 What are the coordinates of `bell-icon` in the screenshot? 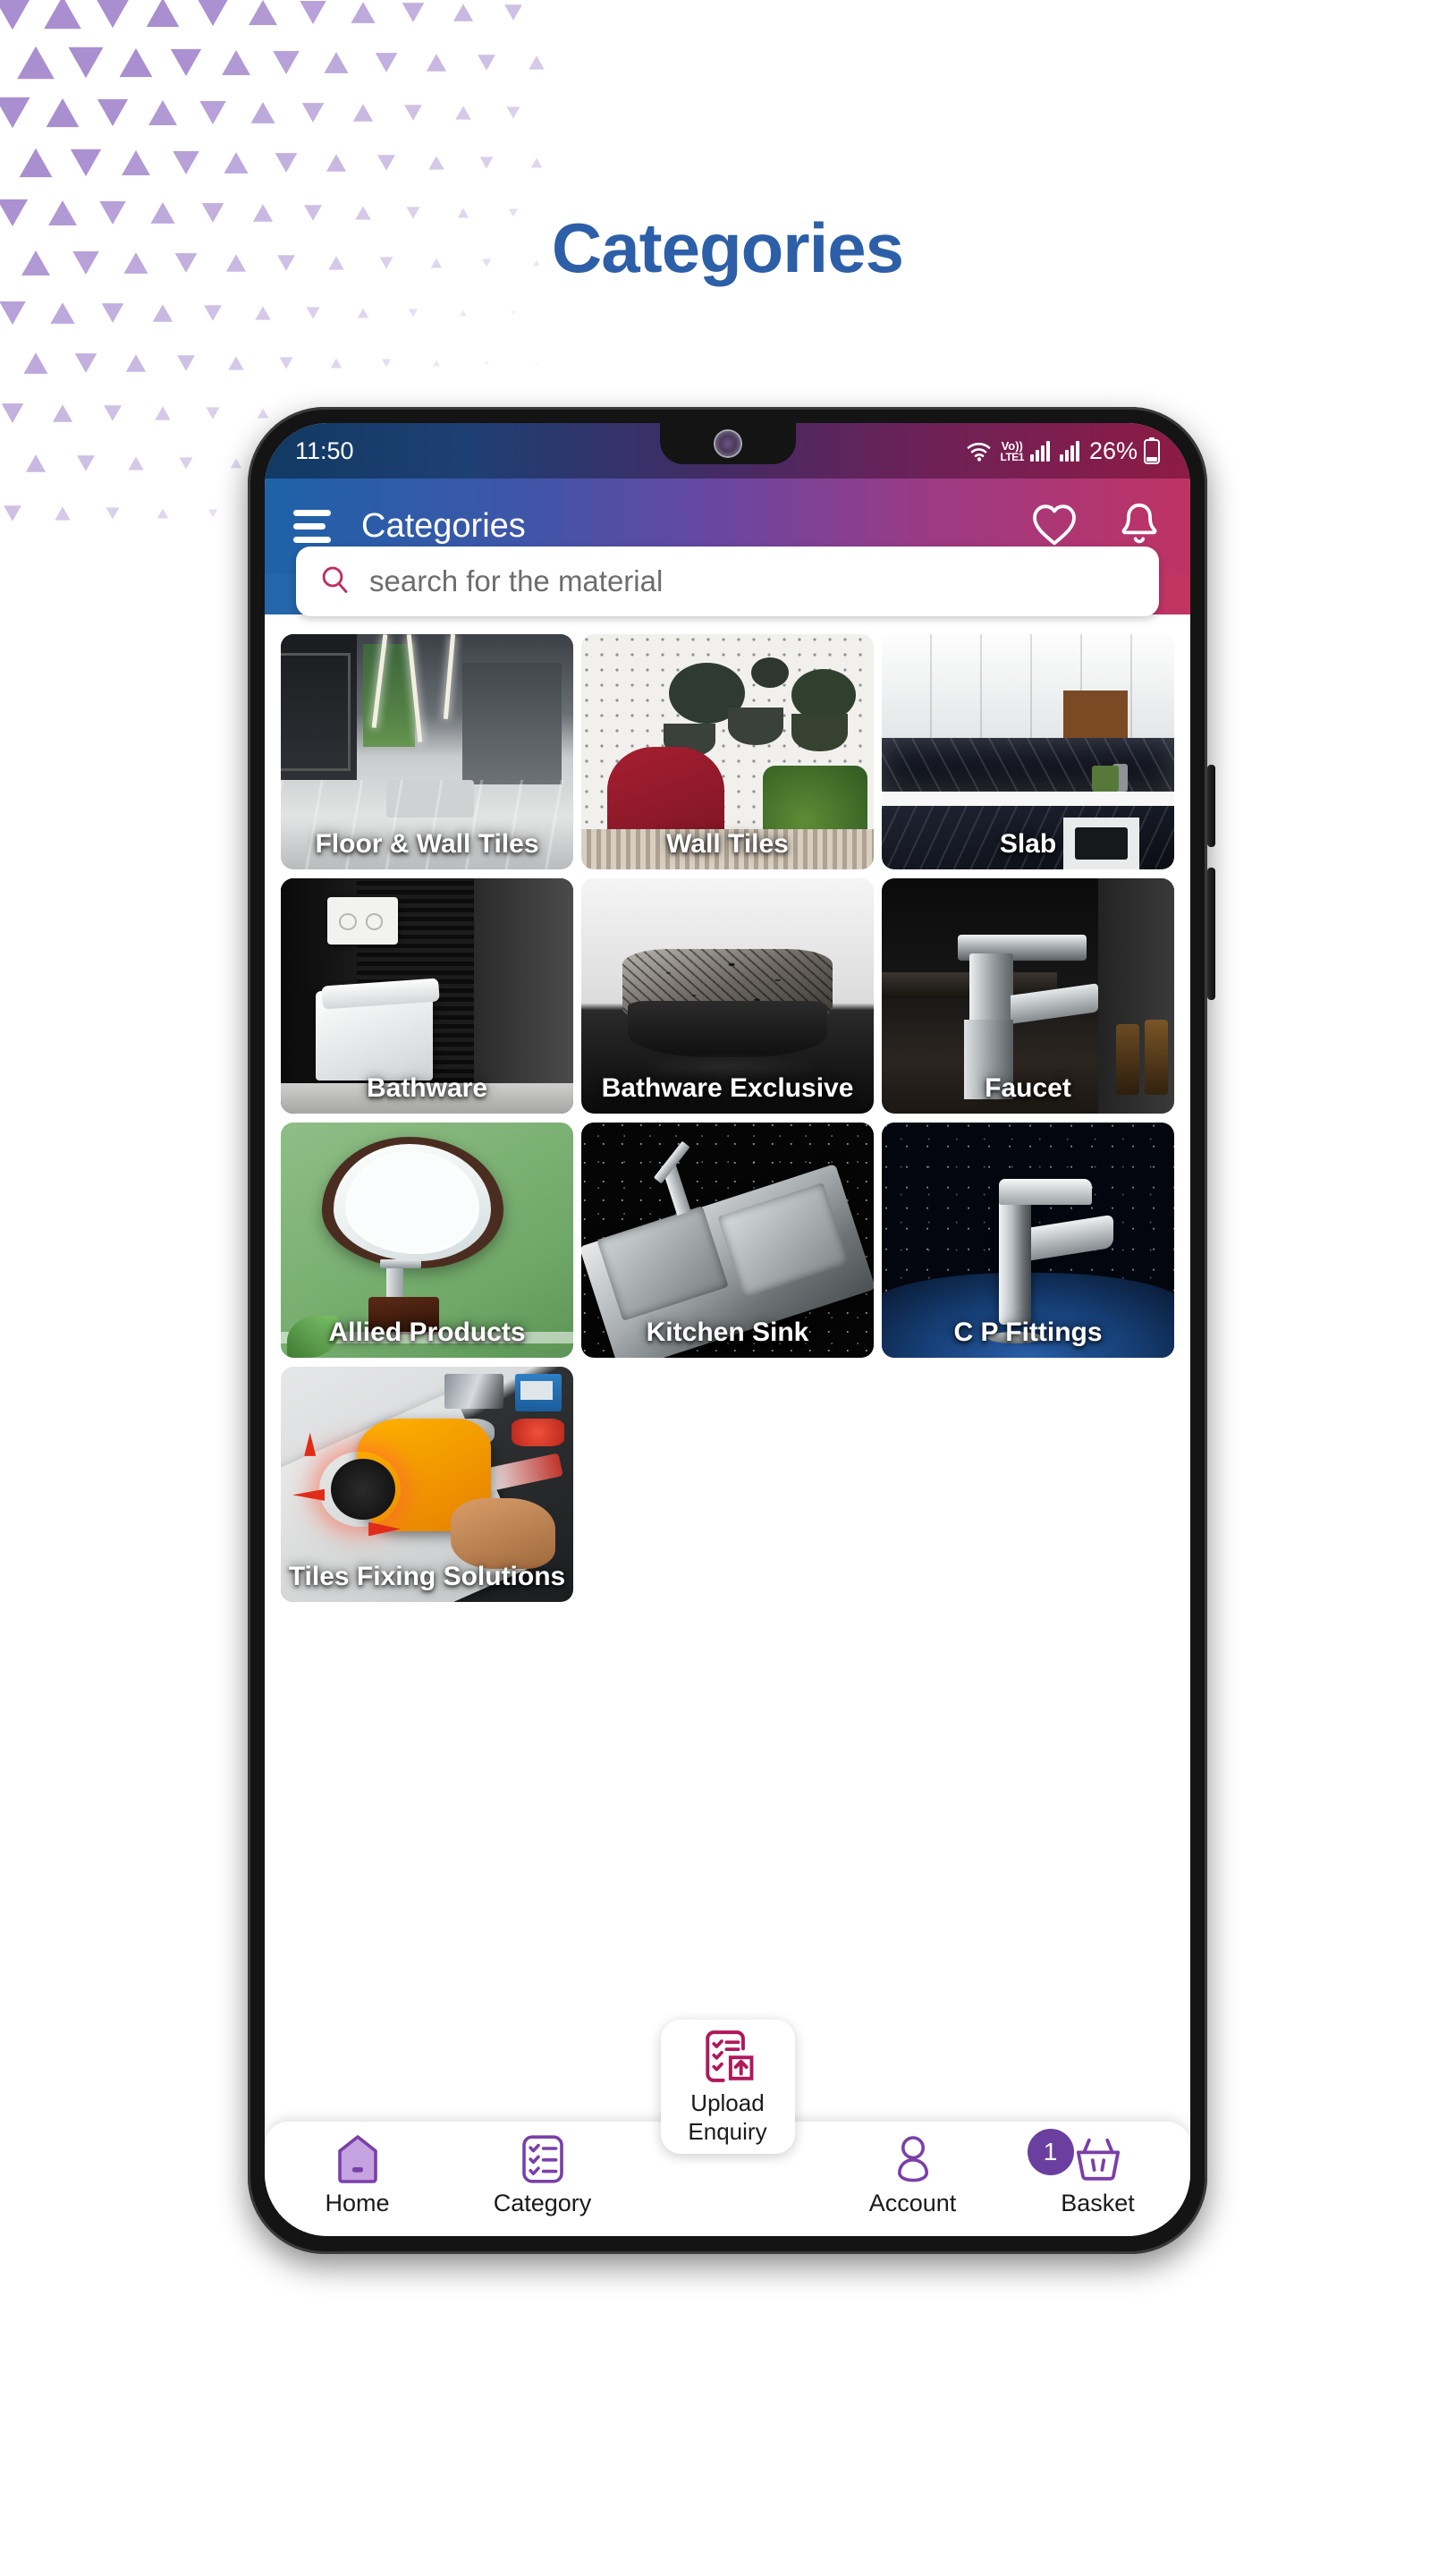 It's located at (1139, 526).